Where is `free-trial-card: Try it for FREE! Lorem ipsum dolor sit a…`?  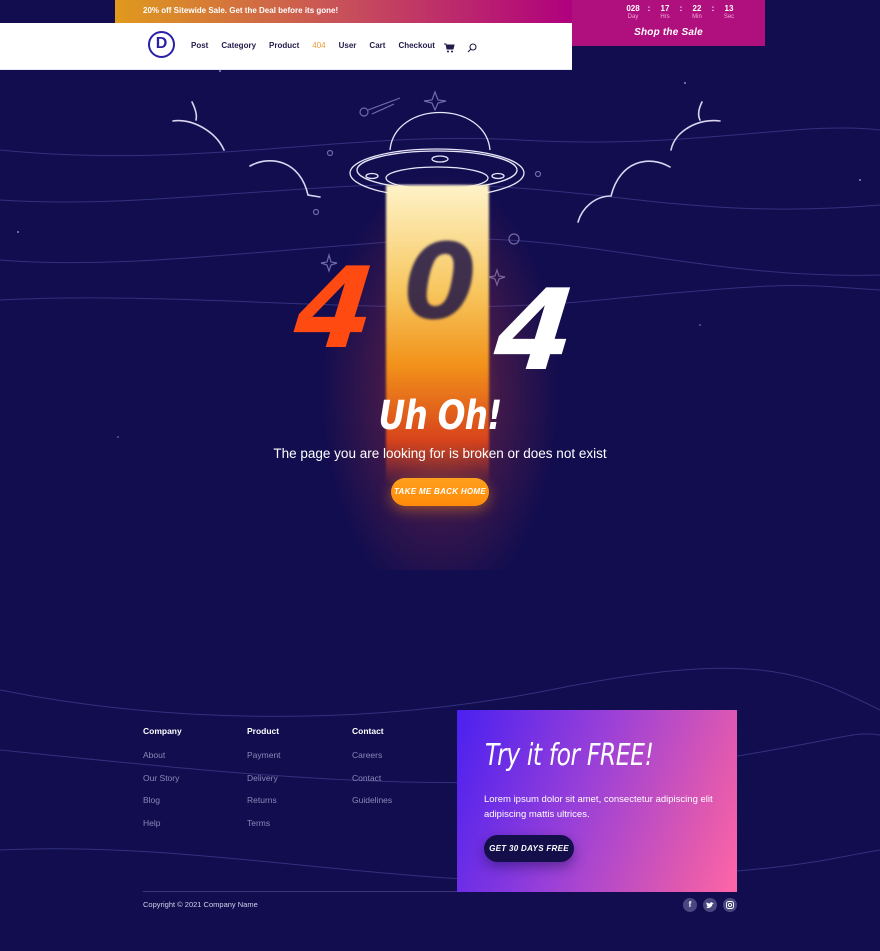
free-trial-card: Try it for FREE! Lorem ipsum dolor sit a… is located at coordinates (597, 801).